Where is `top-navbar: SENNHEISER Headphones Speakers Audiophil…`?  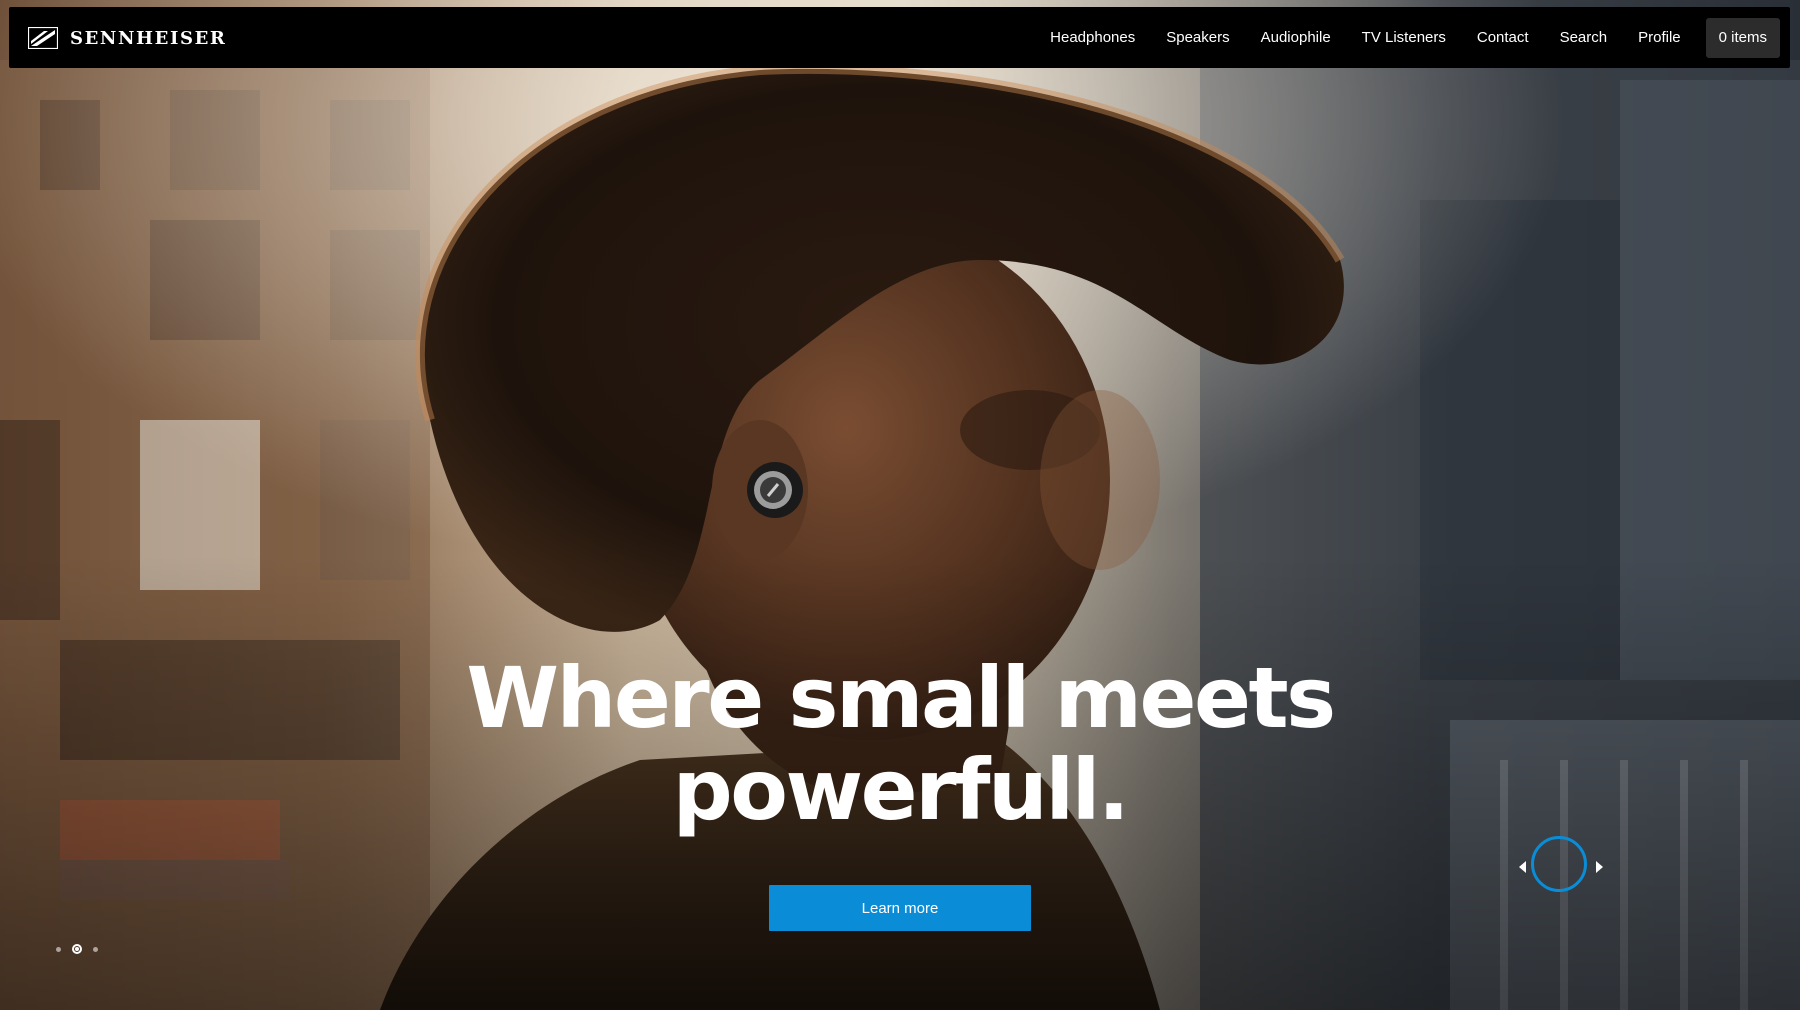
top-navbar: SENNHEISER Headphones Speakers Audiophil… is located at coordinates (899, 37).